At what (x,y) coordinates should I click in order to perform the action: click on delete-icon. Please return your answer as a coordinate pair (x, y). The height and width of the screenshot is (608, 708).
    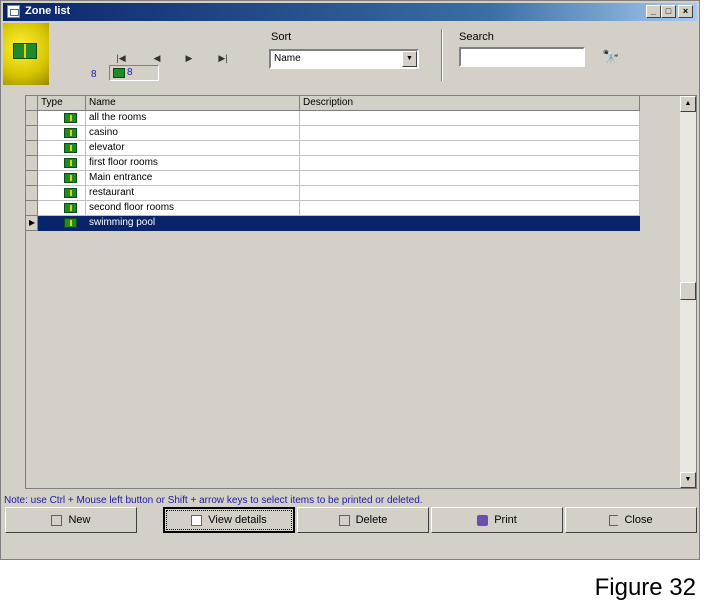
    Looking at the image, I should click on (344, 520).